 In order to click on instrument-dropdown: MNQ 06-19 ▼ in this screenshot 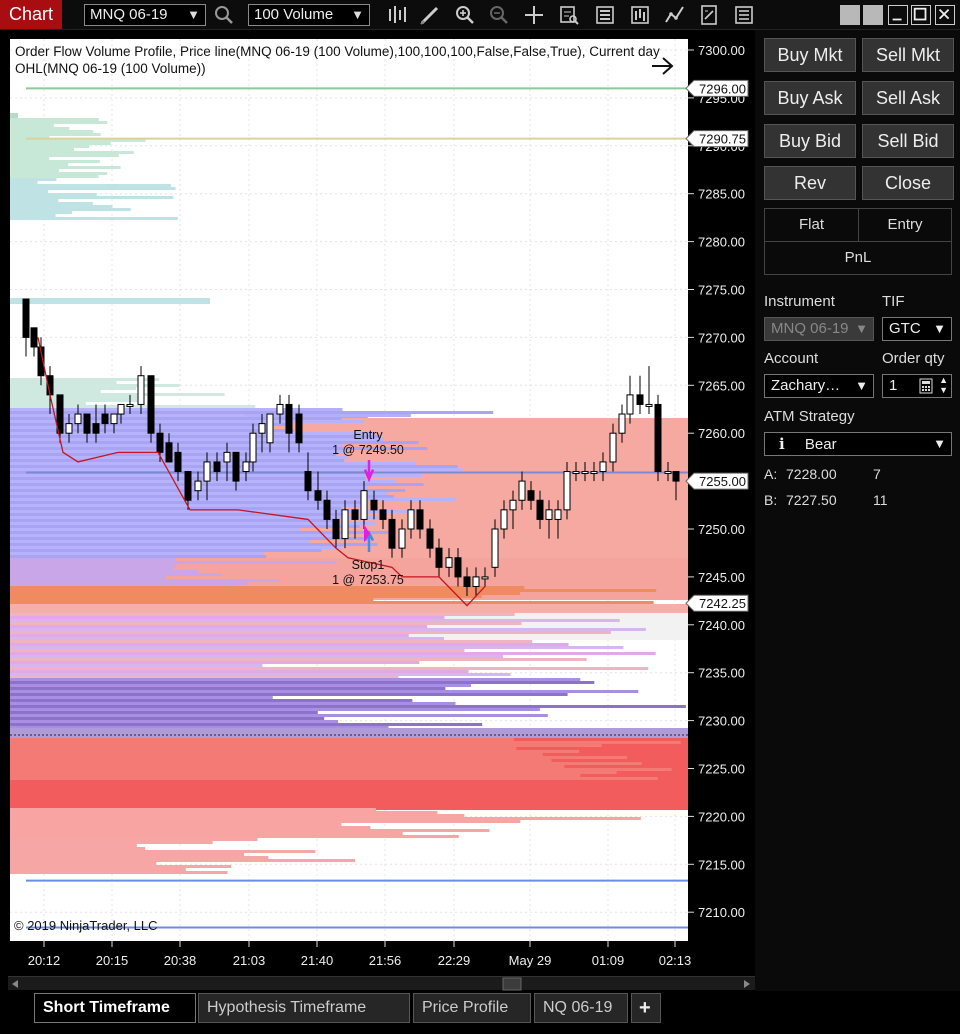, I will do `click(819, 329)`.